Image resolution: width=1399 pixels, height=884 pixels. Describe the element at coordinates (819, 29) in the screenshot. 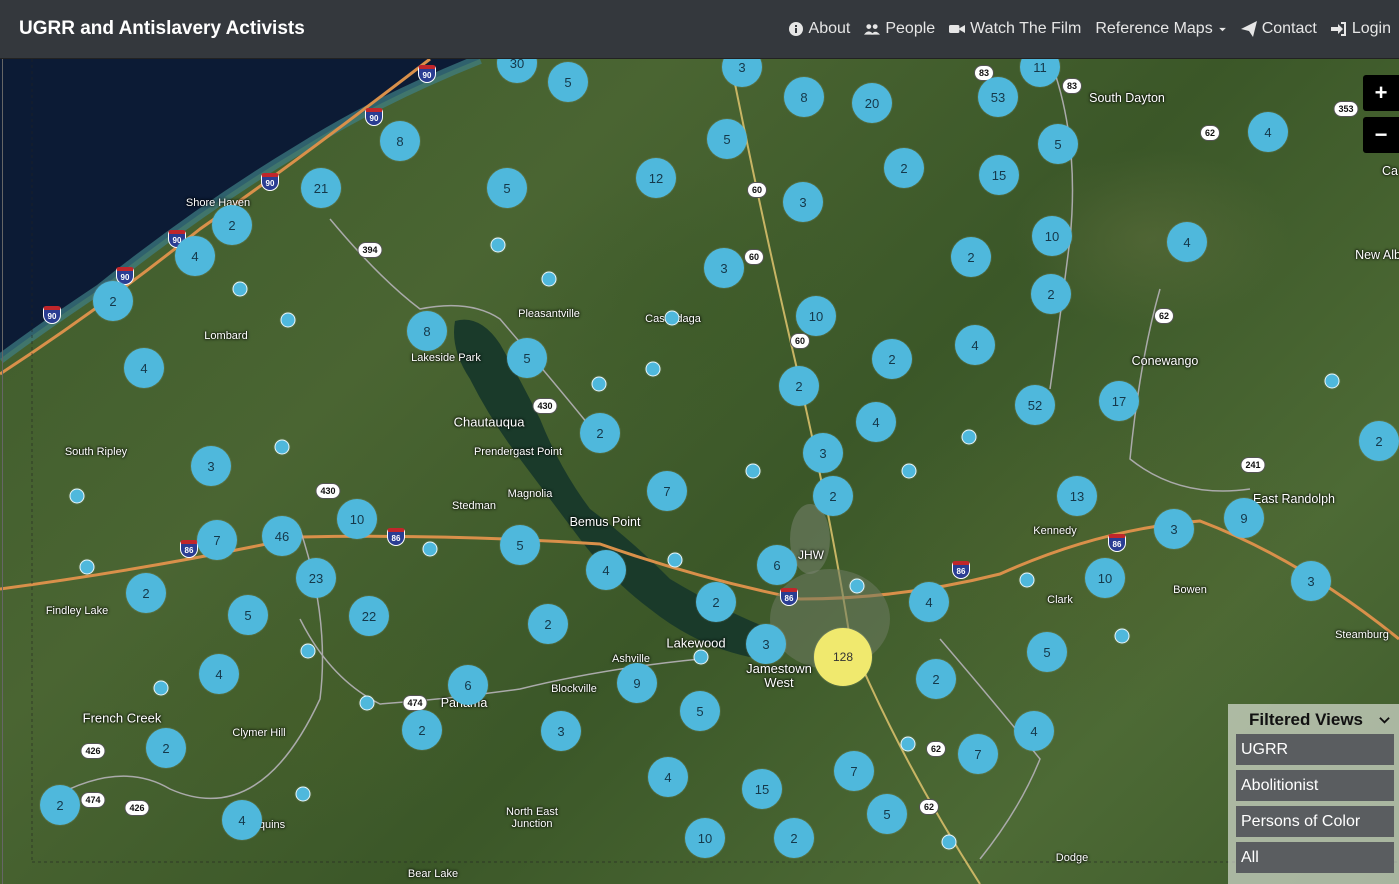

I see `nav-about: About` at that location.